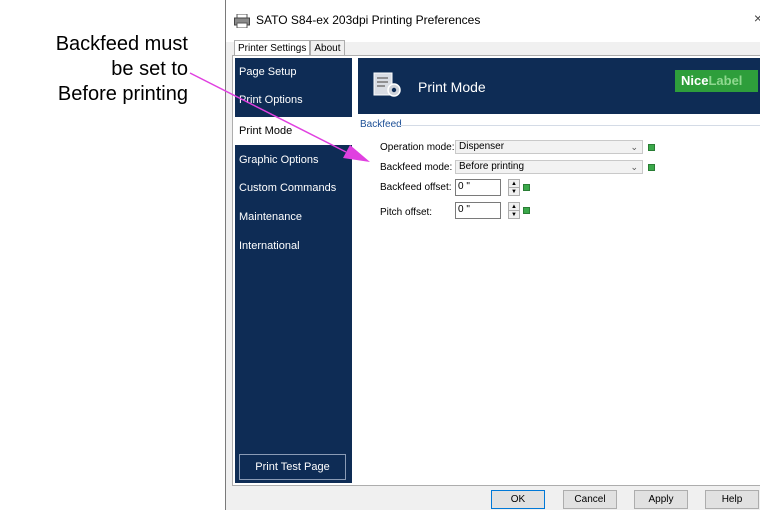 Image resolution: width=760 pixels, height=510 pixels. What do you see at coordinates (725, 80) in the screenshot?
I see `logo-part-label: Label` at bounding box center [725, 80].